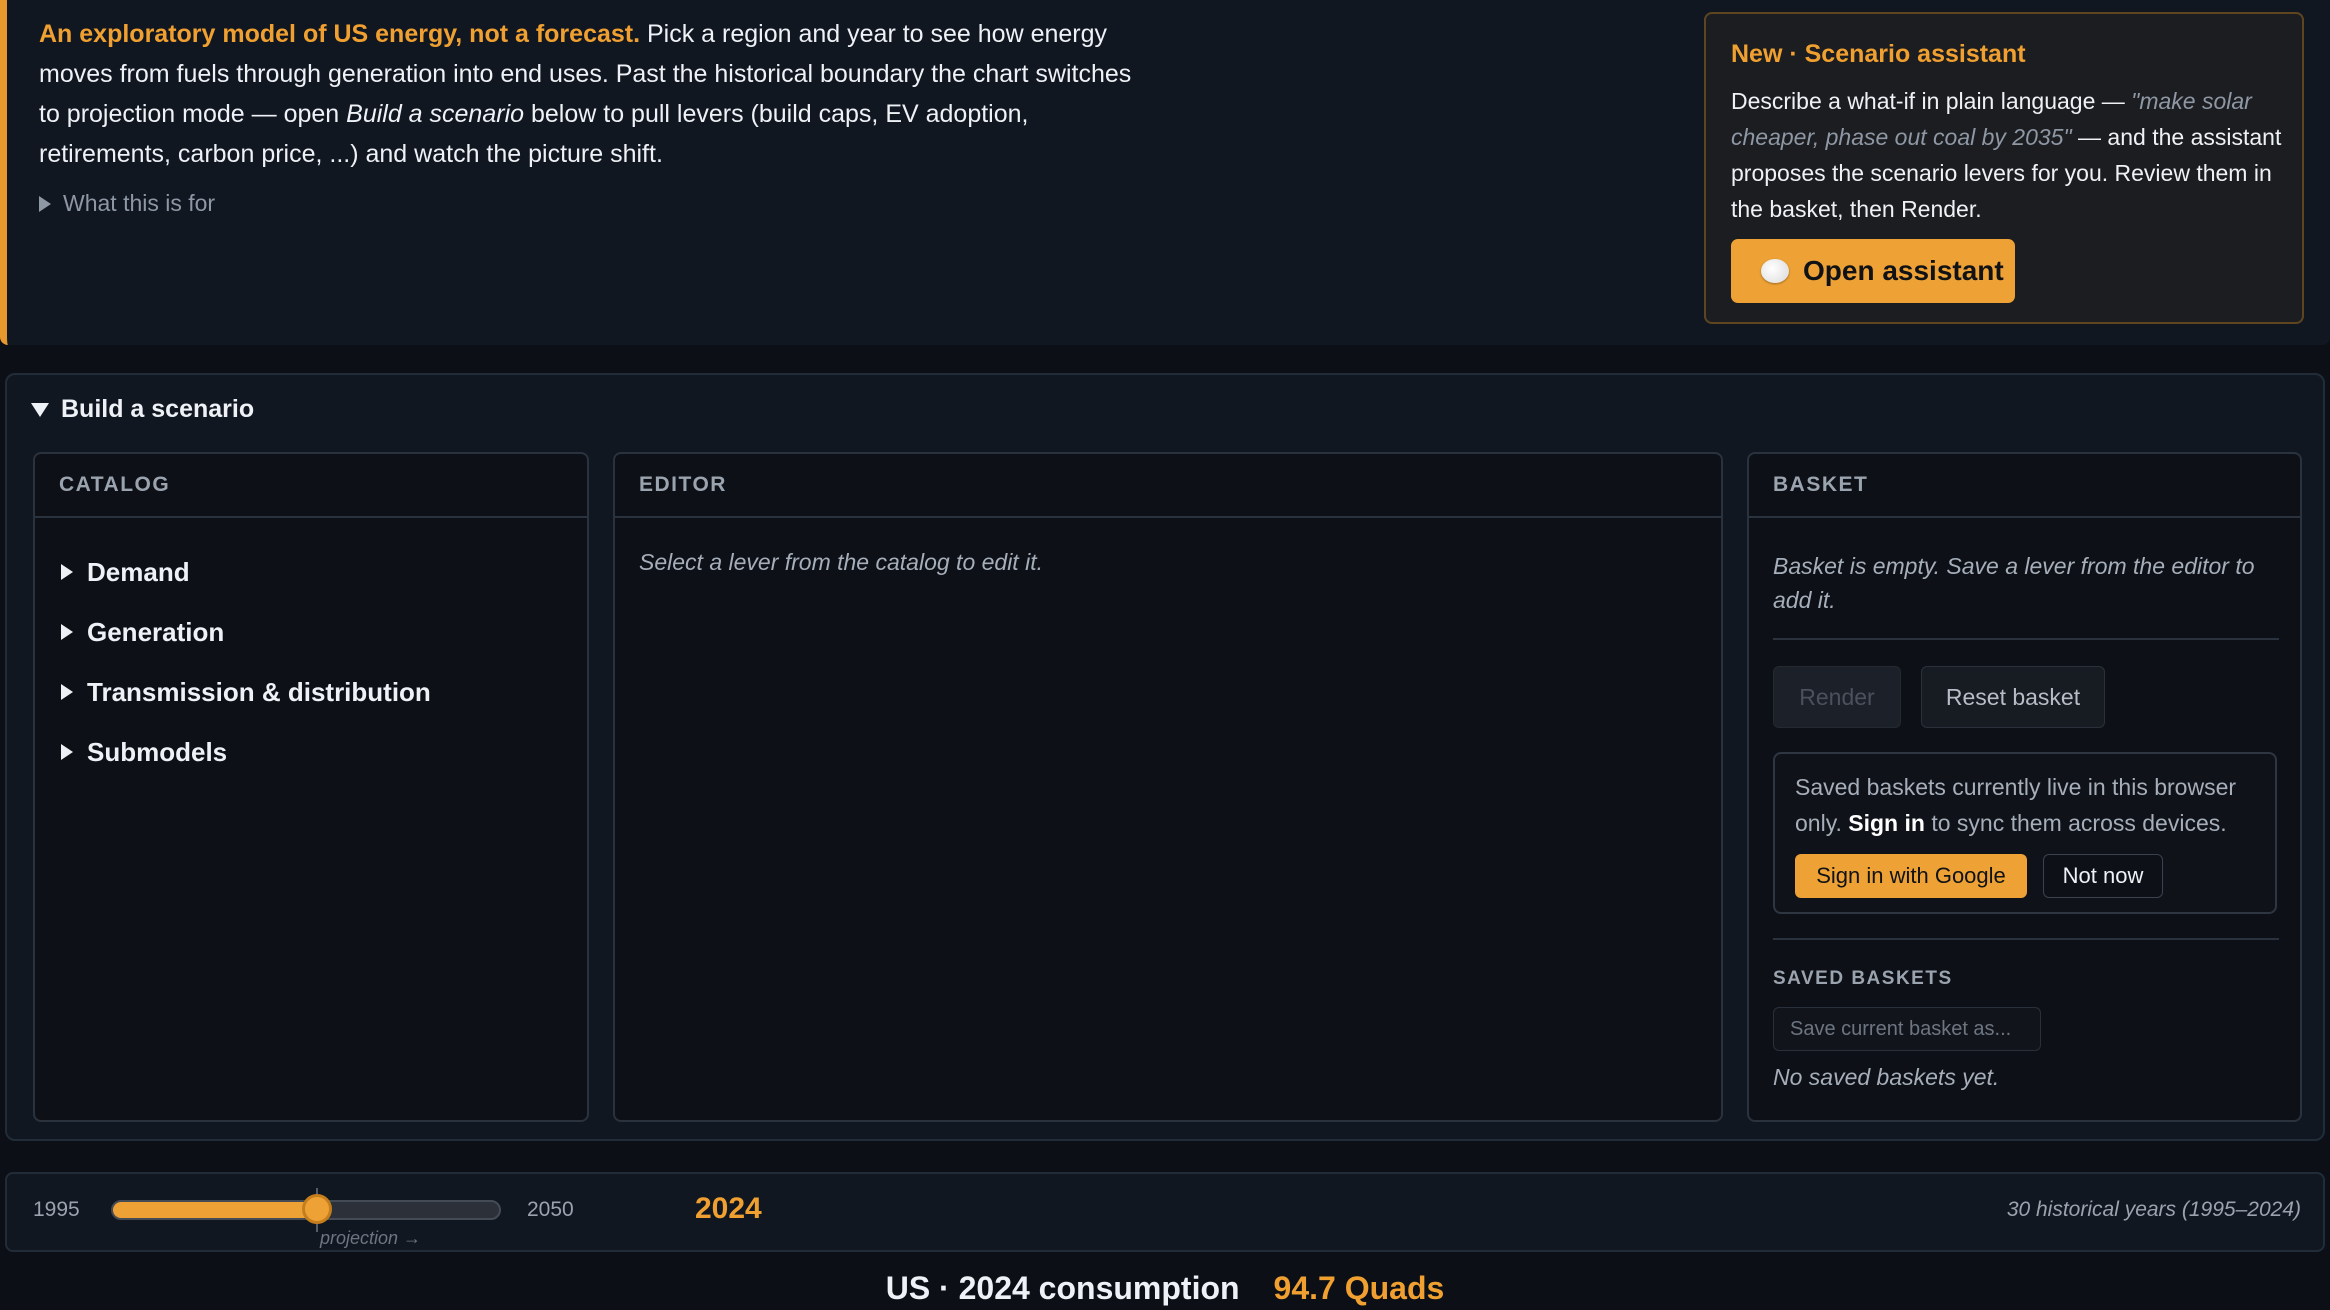  I want to click on selected-year: 2024, so click(728, 1208).